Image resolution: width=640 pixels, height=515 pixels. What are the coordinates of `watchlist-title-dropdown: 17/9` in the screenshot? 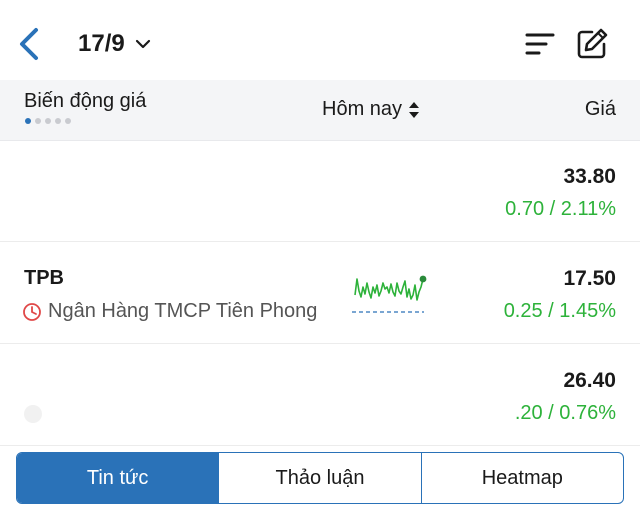 It's located at (114, 44).